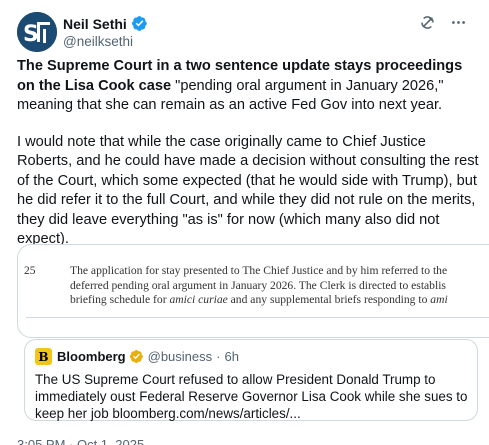 The height and width of the screenshot is (445, 489). I want to click on document-line-3-italic-1: amici curiae, so click(198, 300).